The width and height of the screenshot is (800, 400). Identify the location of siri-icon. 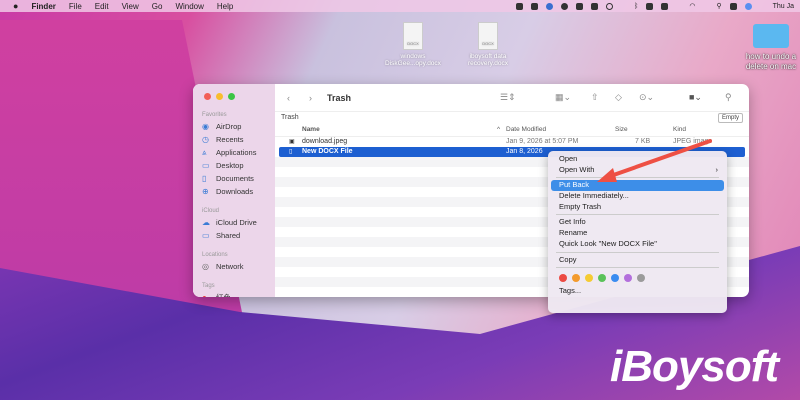
(748, 6).